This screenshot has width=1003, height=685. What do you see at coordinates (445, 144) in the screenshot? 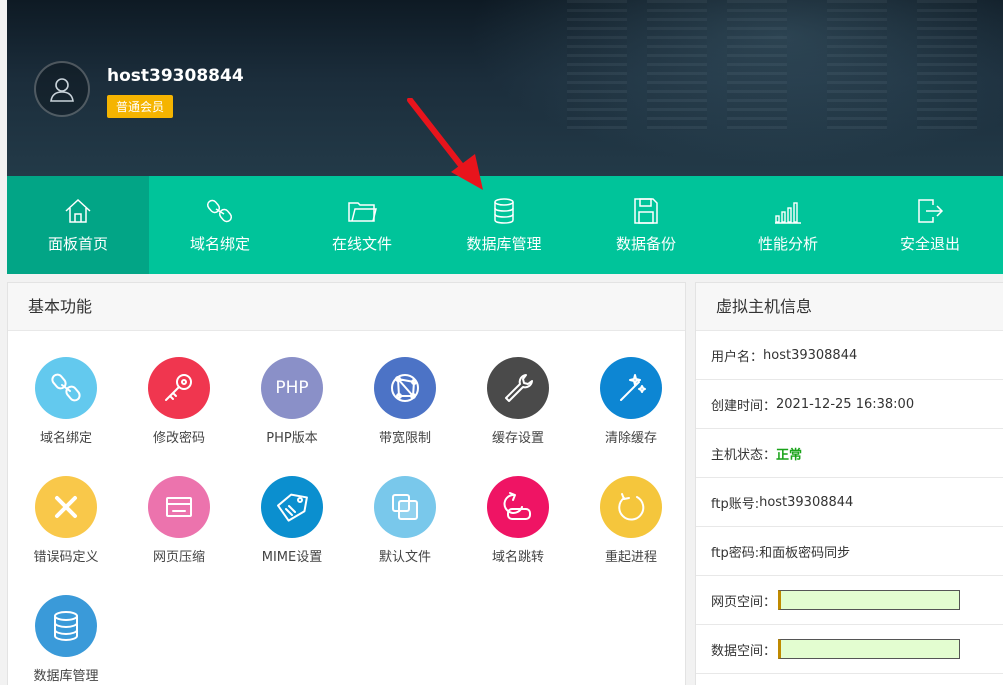
I see `annotation-arrow-icon` at bounding box center [445, 144].